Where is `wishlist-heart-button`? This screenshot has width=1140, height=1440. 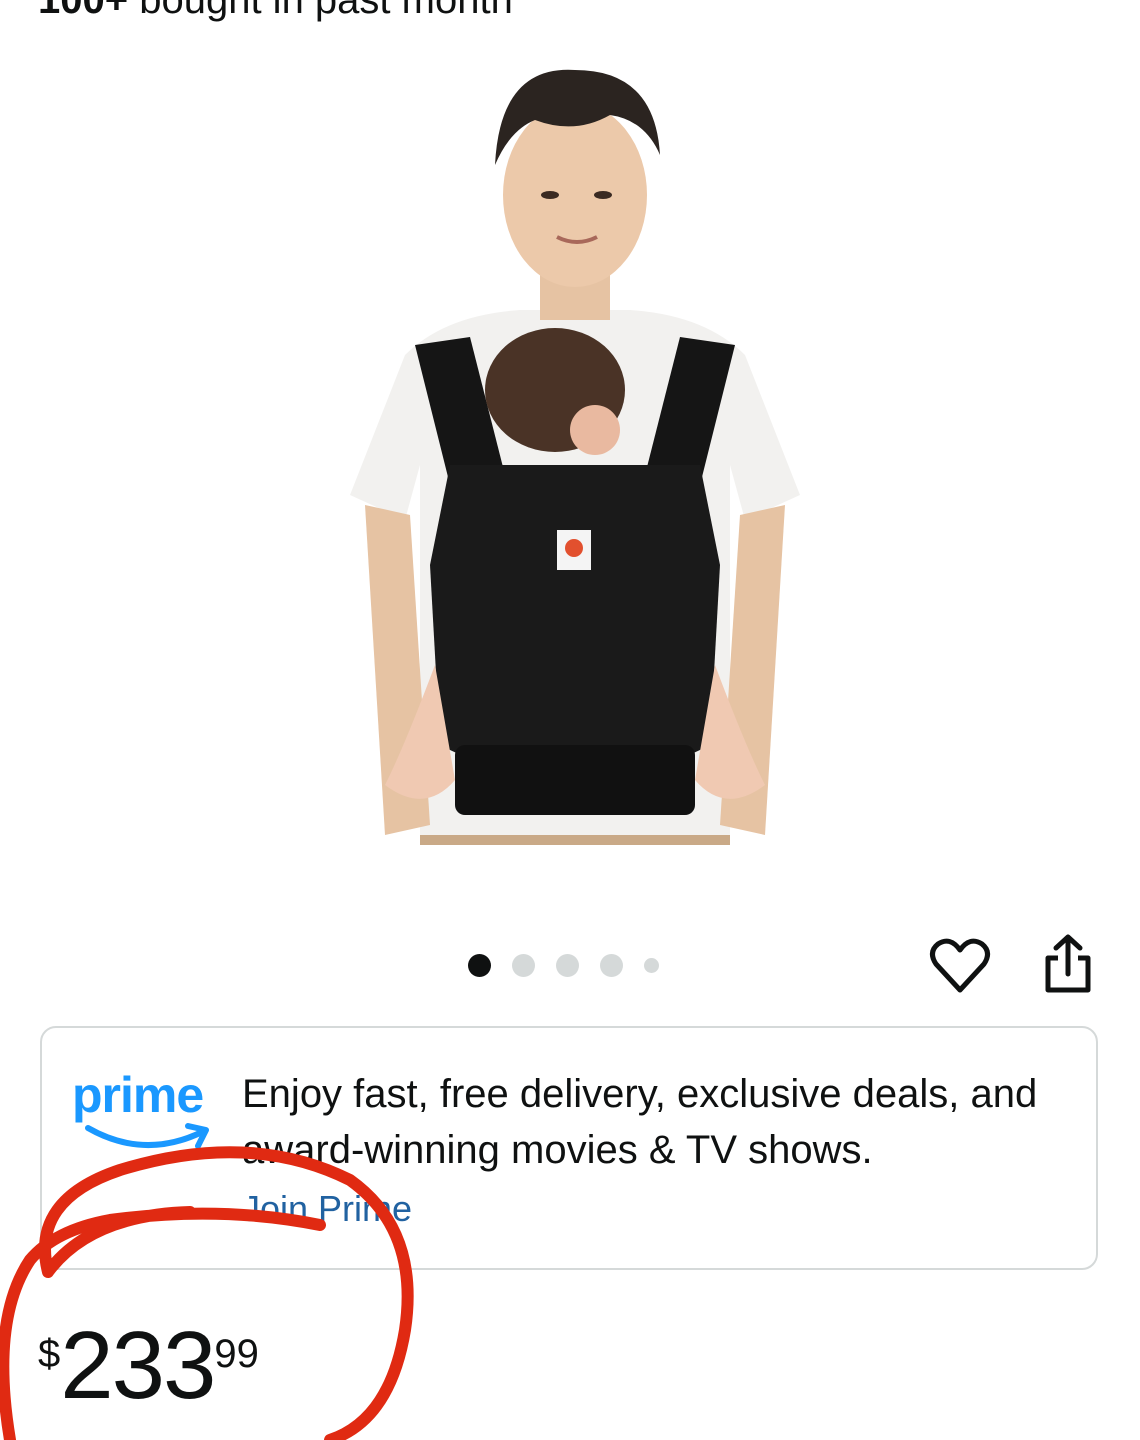
wishlist-heart-button is located at coordinates (960, 966).